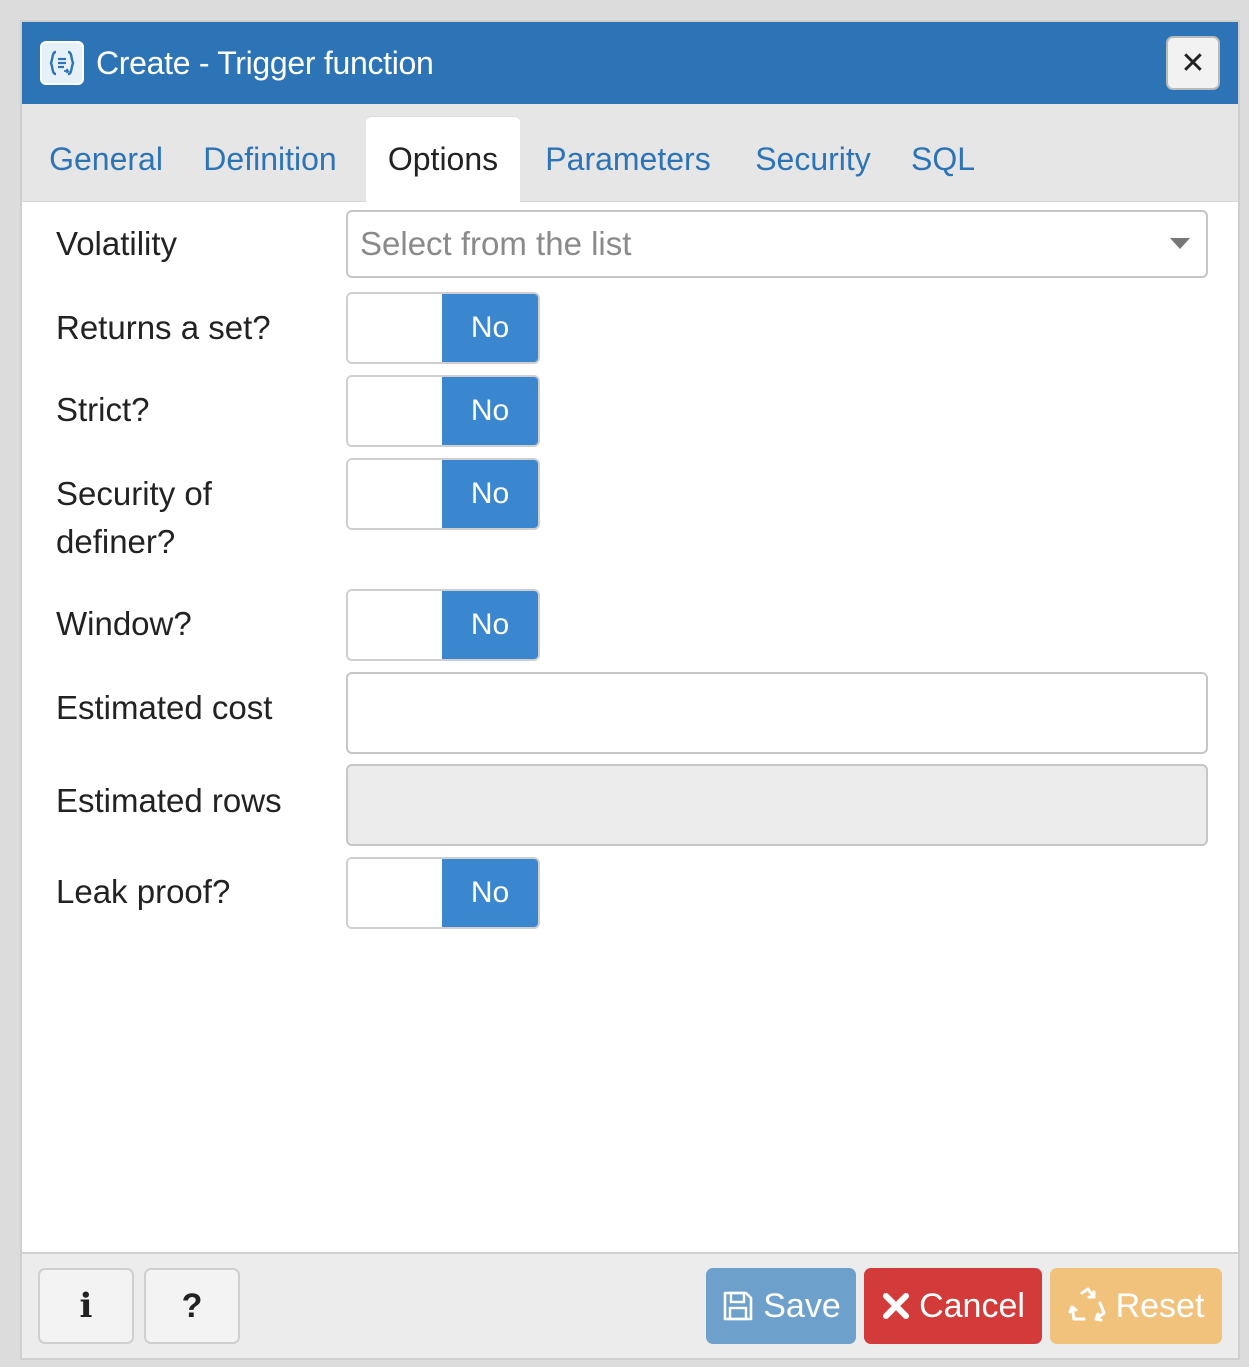 The image size is (1249, 1367). What do you see at coordinates (62, 63) in the screenshot?
I see `trigger-function-icon` at bounding box center [62, 63].